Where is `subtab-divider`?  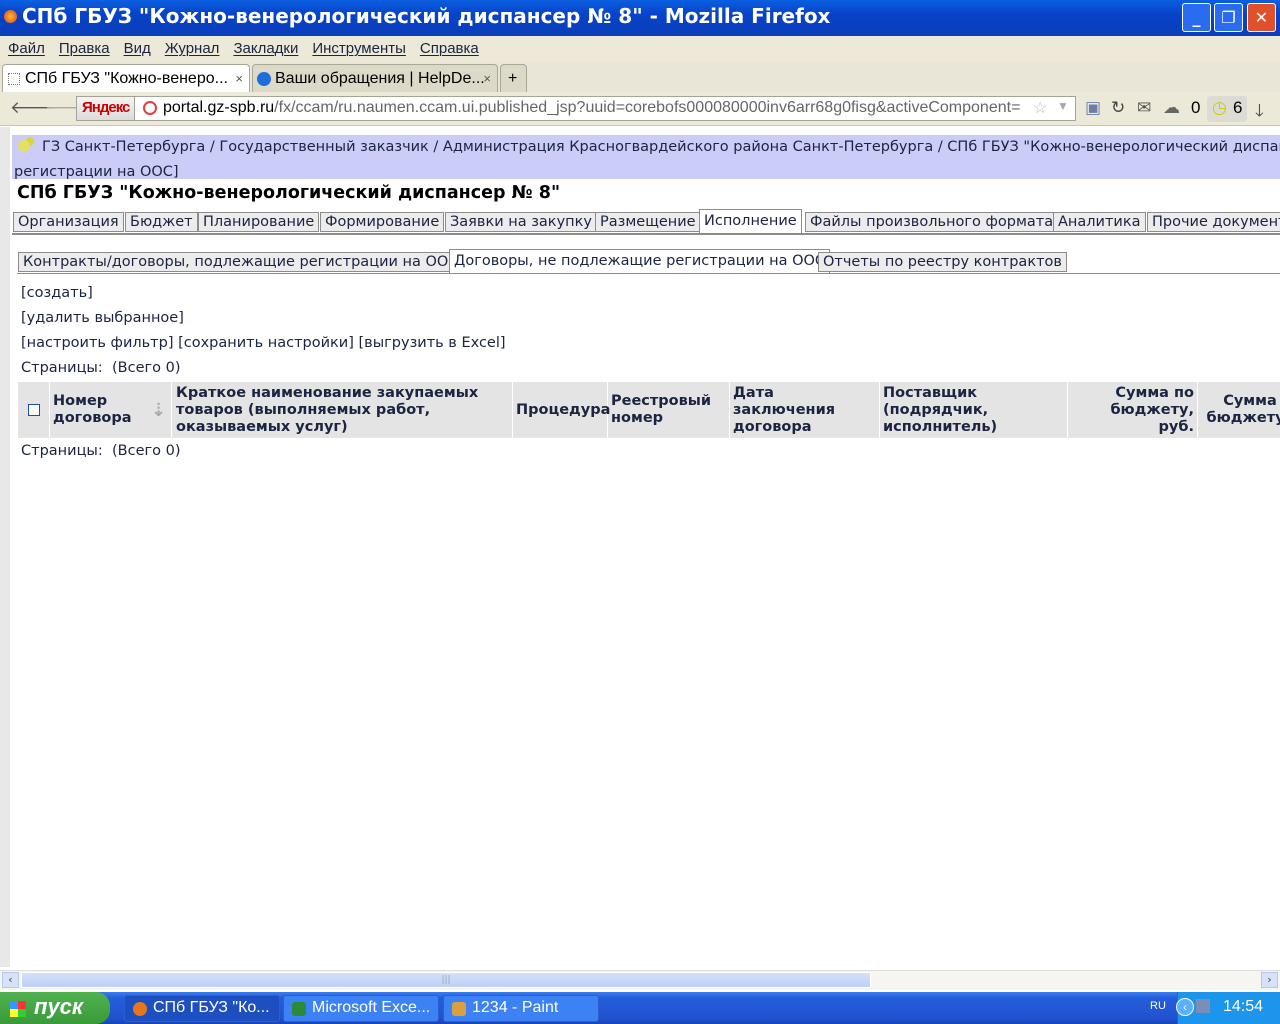
subtab-divider is located at coordinates (648, 273).